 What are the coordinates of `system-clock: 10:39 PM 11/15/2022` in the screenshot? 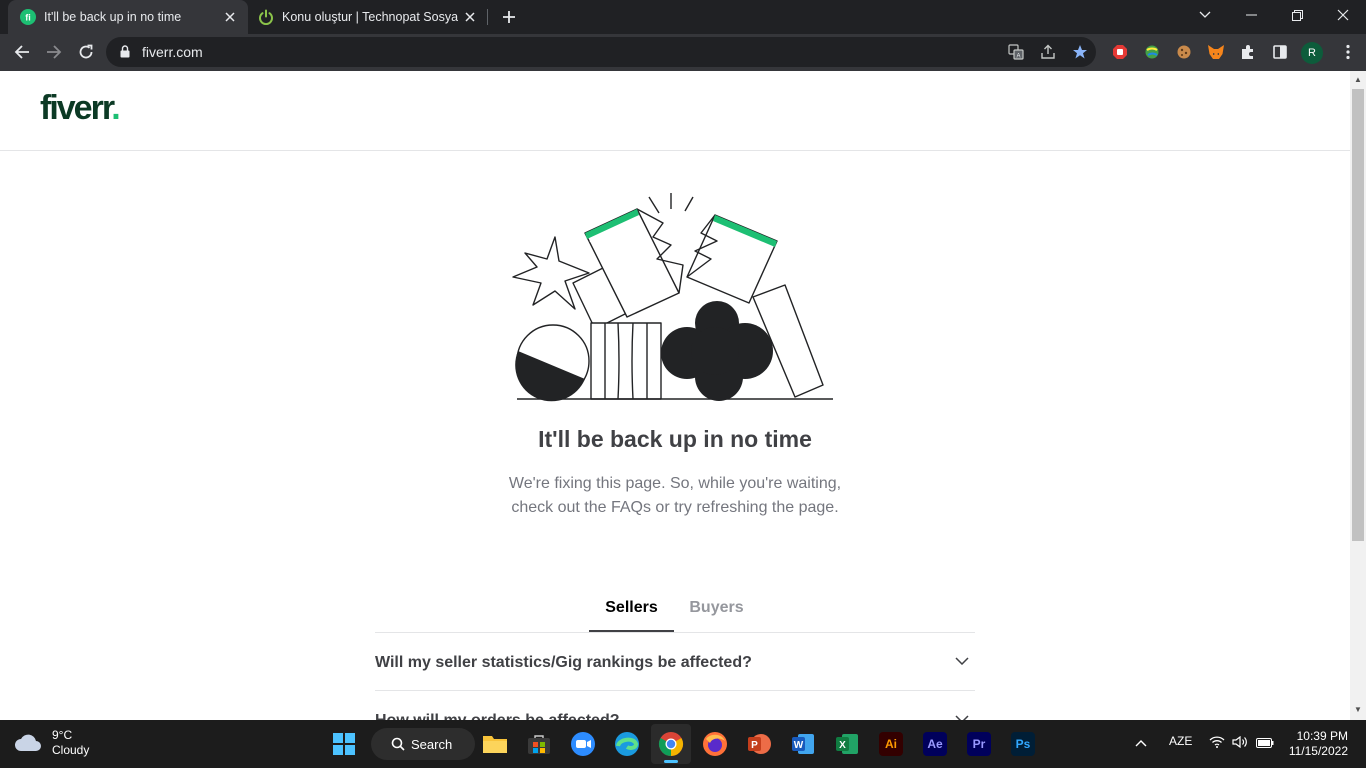 It's located at (1318, 744).